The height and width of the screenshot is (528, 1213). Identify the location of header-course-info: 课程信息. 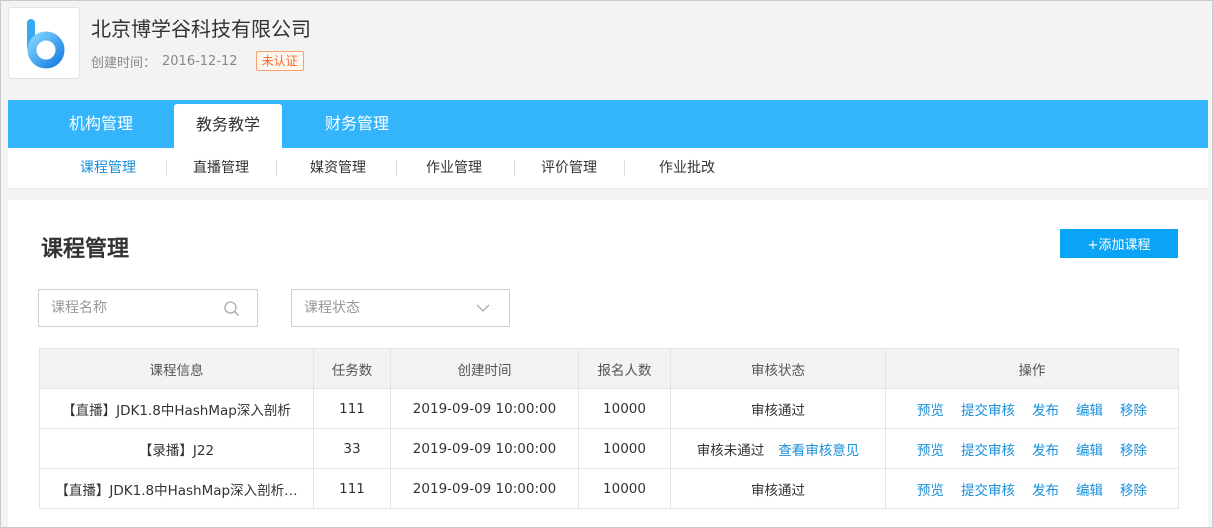
(176, 368).